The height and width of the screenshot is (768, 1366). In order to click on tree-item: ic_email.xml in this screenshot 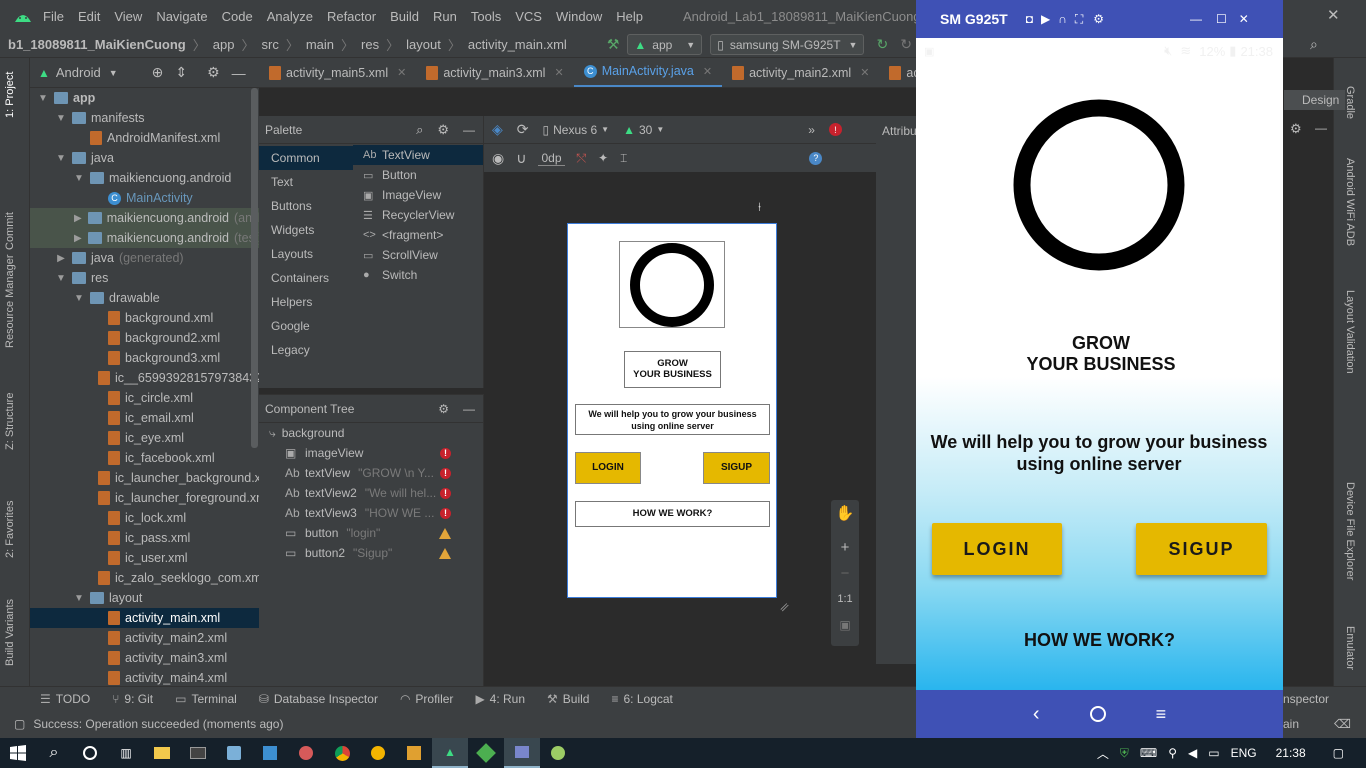, I will do `click(144, 418)`.